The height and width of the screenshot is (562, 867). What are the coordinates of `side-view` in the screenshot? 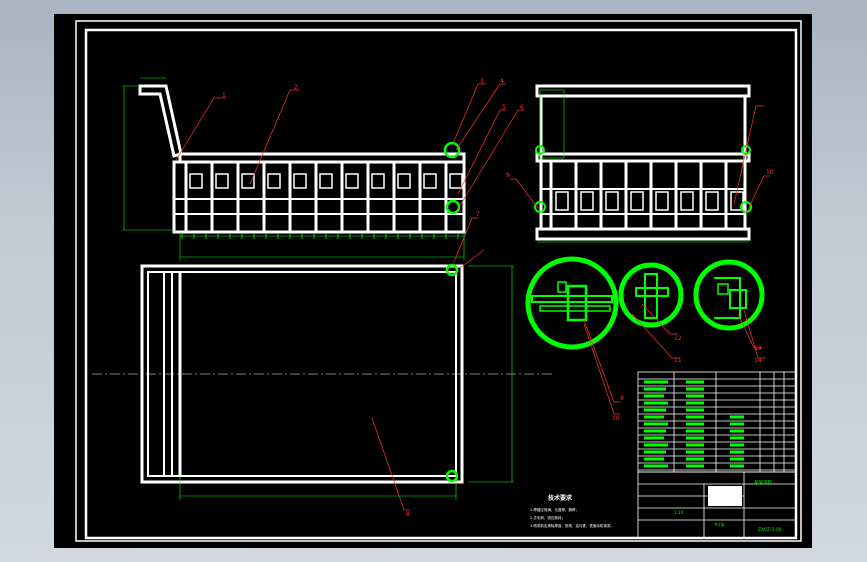 It's located at (643, 162).